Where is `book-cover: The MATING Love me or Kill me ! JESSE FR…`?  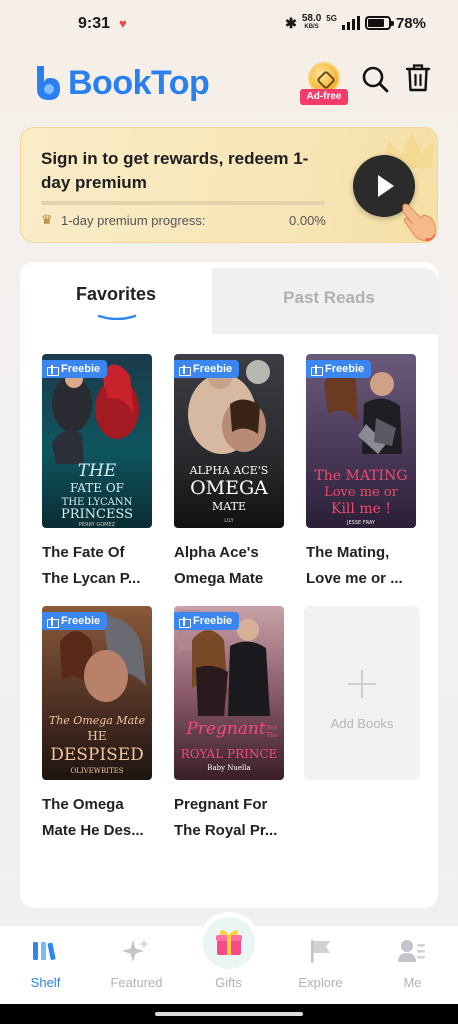 book-cover: The MATING Love me or Kill me ! JESSE FR… is located at coordinates (361, 441).